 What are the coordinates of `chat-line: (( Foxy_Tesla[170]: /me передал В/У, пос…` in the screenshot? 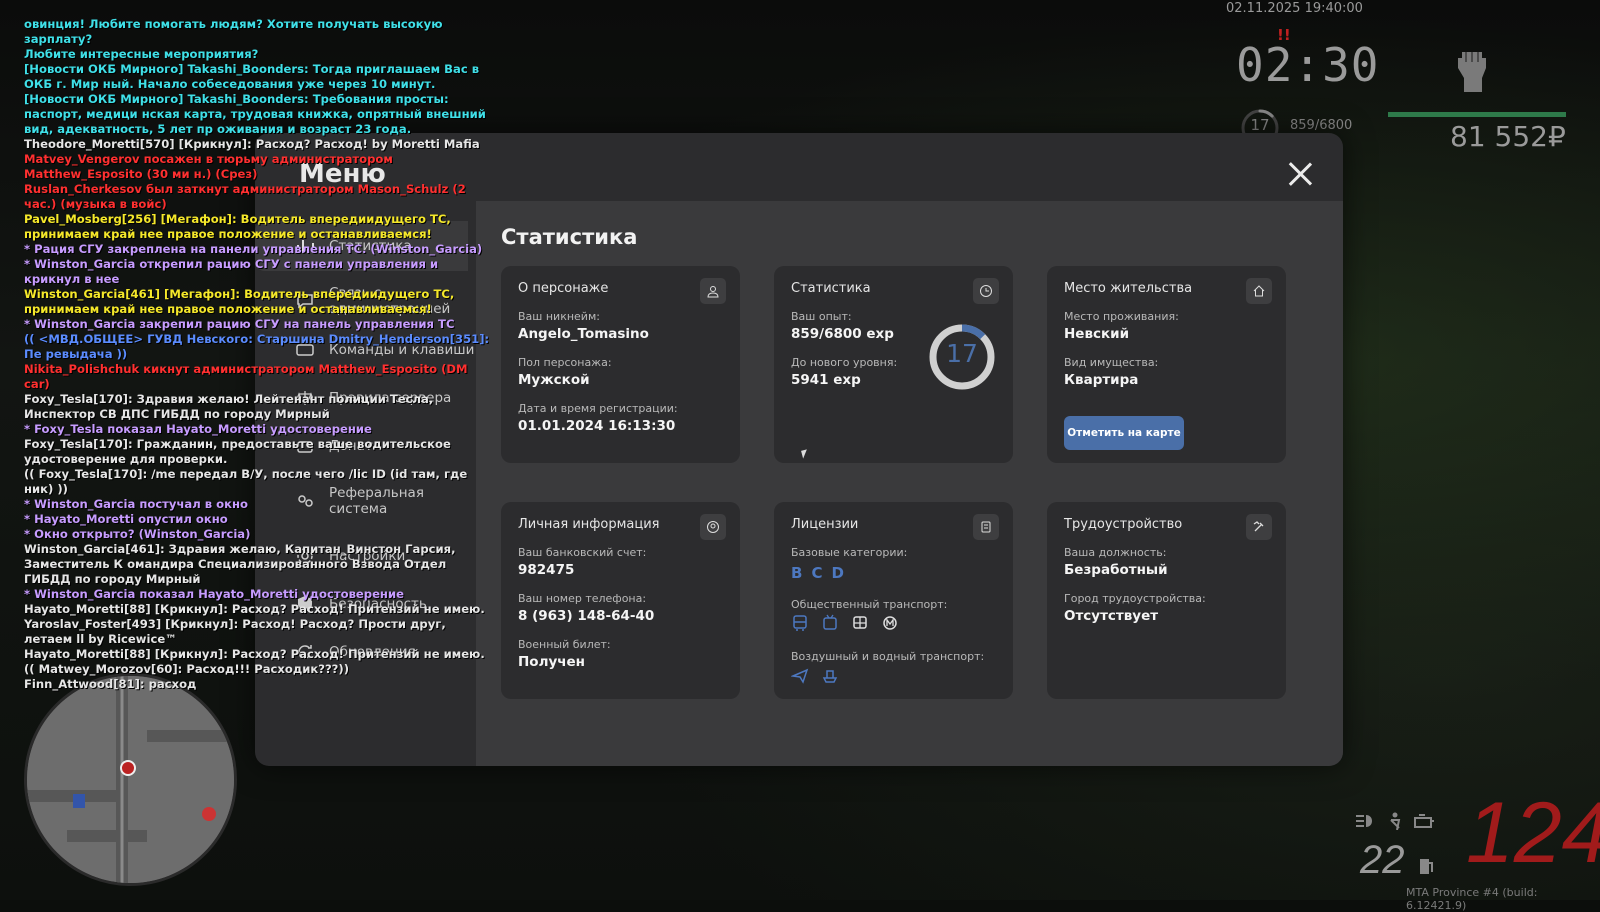 It's located at (246, 481).